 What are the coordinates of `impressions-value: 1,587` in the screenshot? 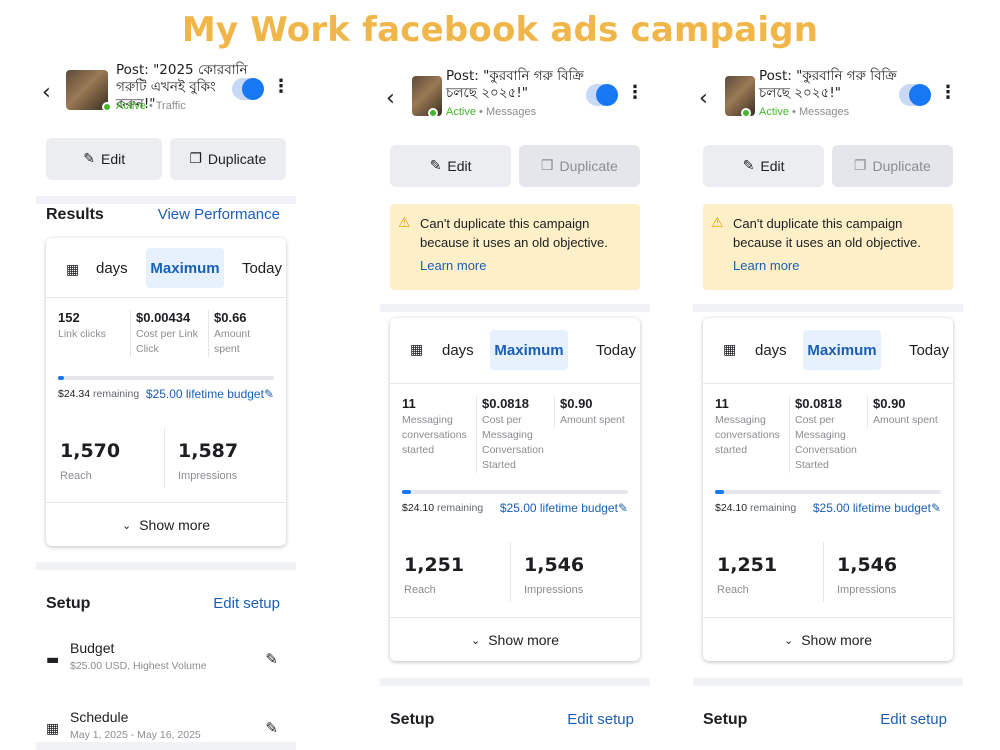 It's located at (208, 451).